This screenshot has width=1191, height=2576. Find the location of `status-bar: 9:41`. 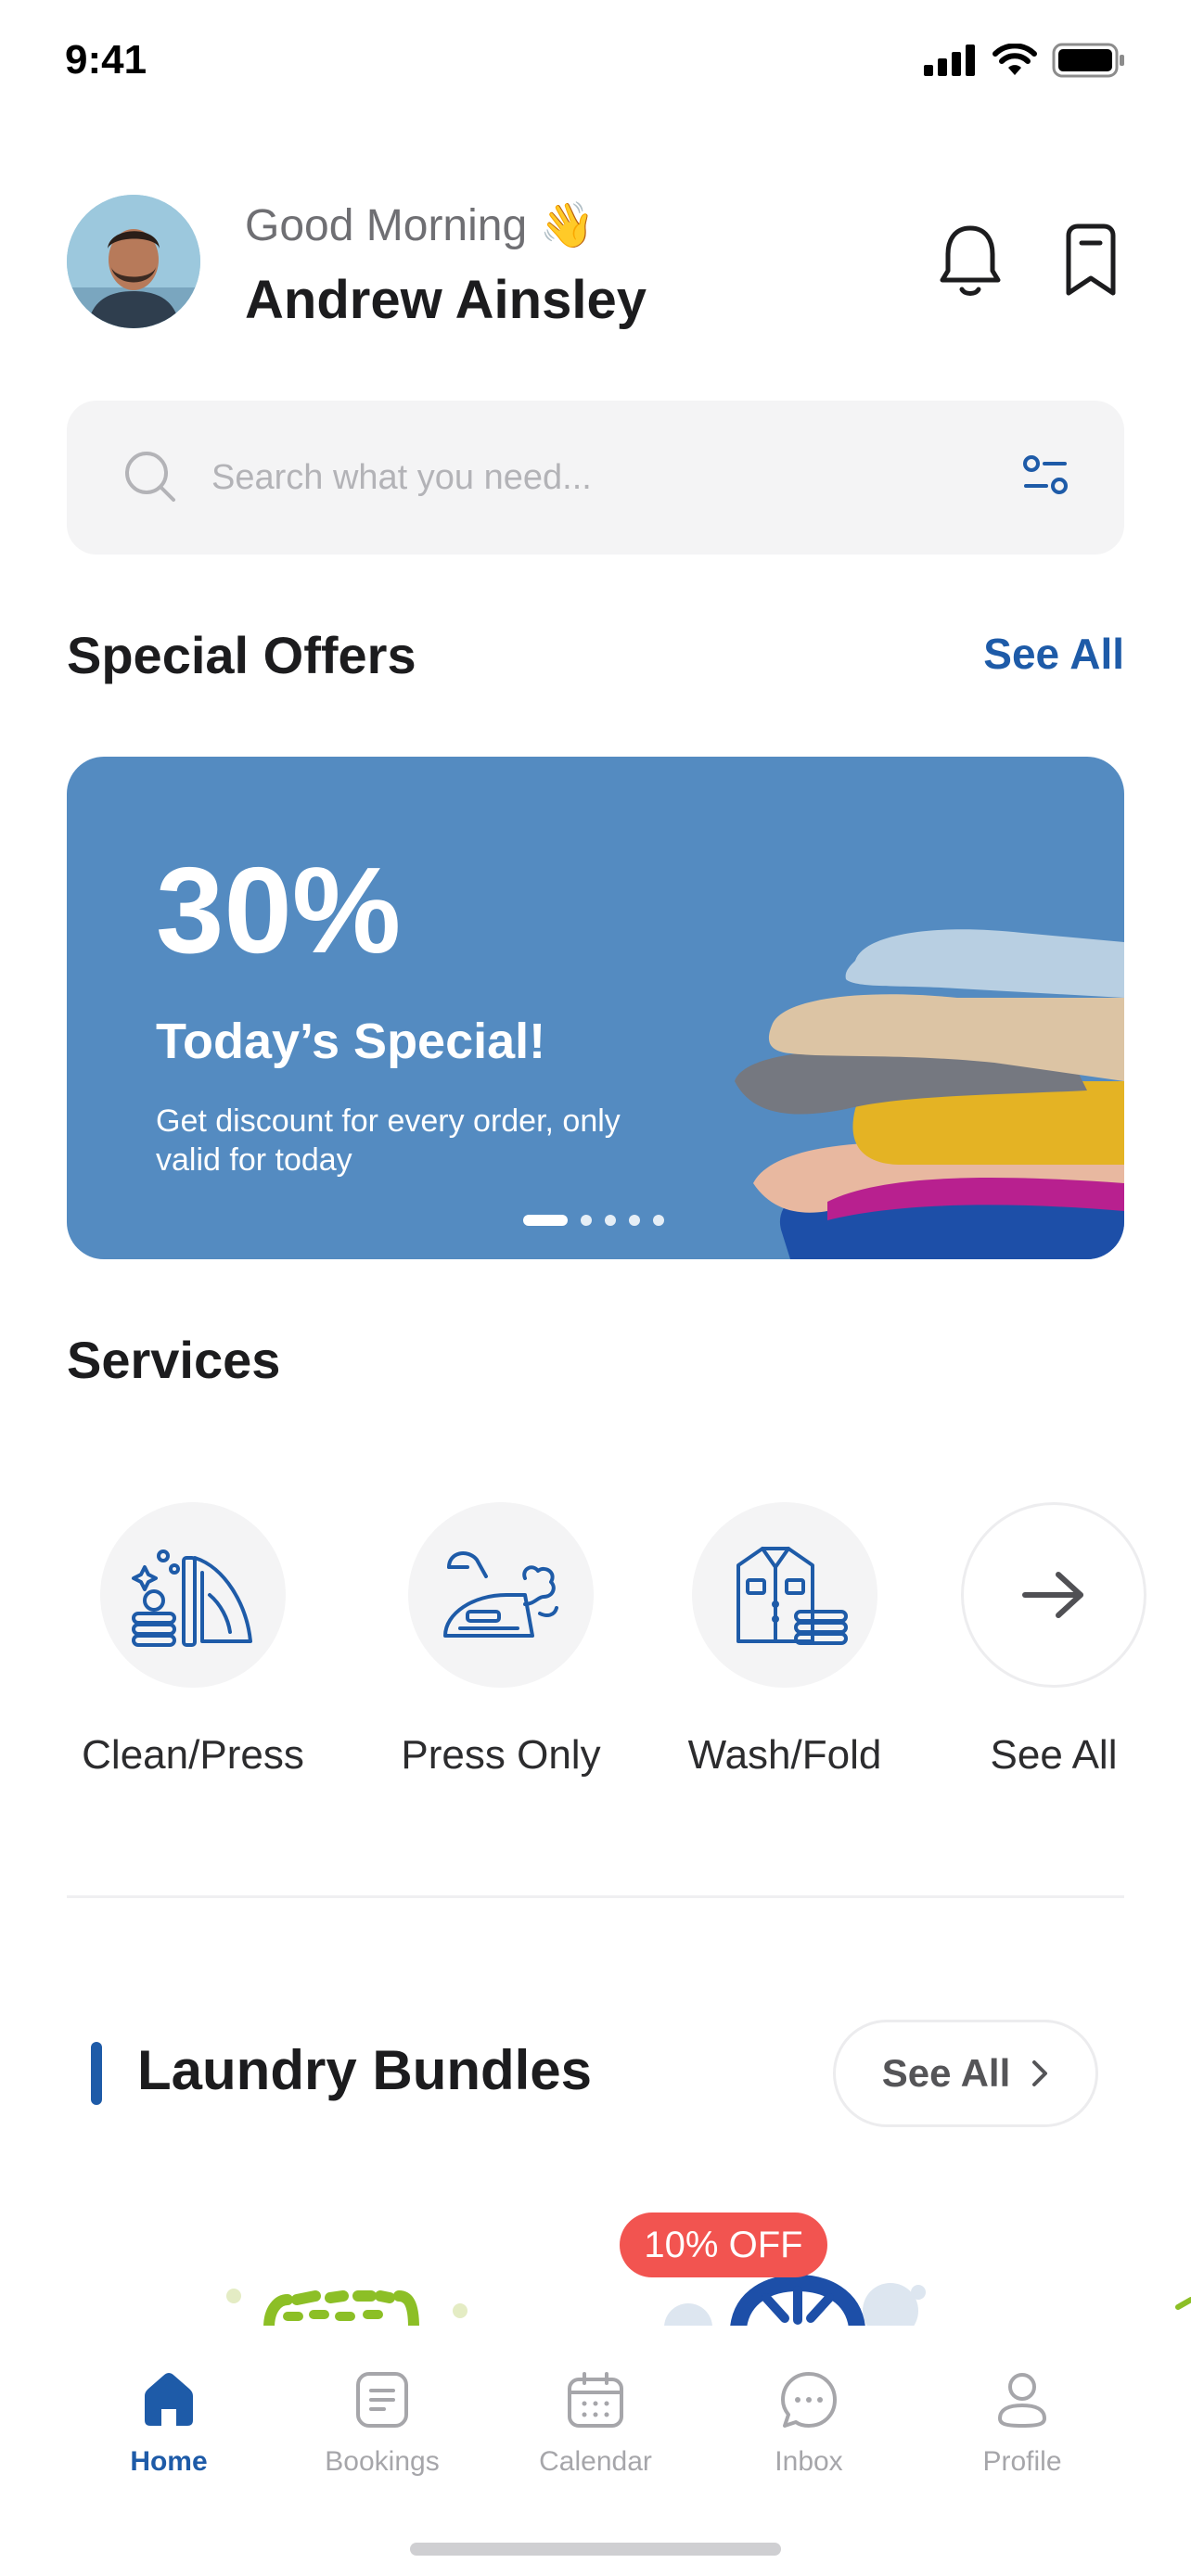

status-bar: 9:41 is located at coordinates (595, 61).